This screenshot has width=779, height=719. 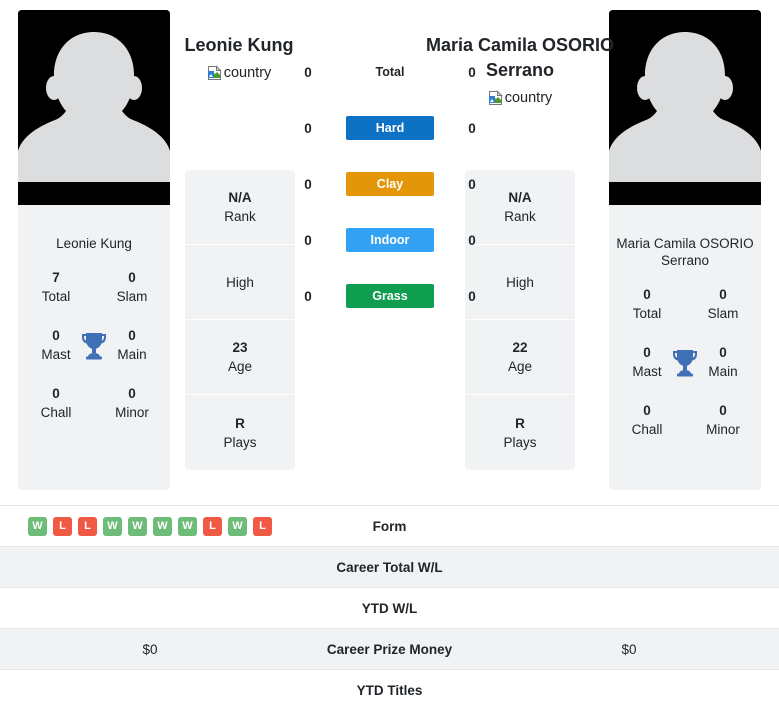 I want to click on table-row-career-prize-money: $0 Career Prize Money $0, so click(x=389, y=648).